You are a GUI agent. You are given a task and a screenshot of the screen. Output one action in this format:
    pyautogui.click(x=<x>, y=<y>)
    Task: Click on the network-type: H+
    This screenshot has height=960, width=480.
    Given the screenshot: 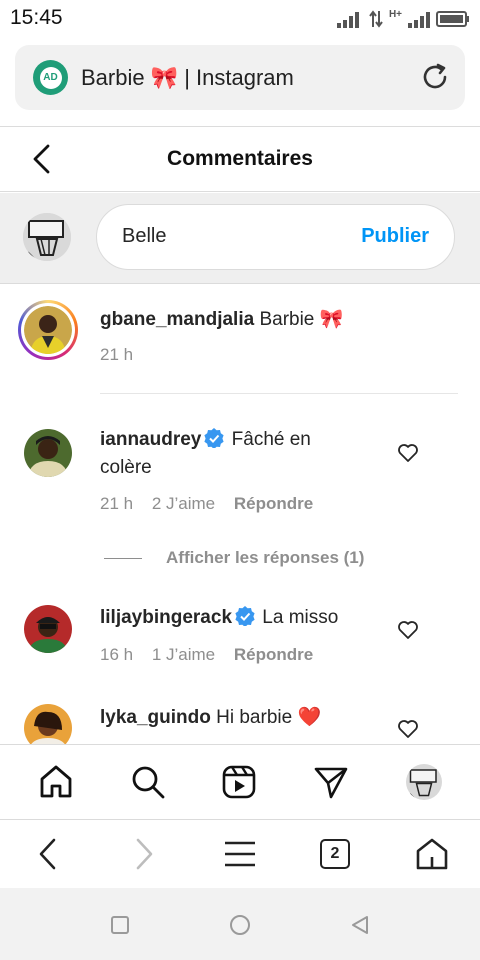 What is the action you would take?
    pyautogui.click(x=395, y=14)
    